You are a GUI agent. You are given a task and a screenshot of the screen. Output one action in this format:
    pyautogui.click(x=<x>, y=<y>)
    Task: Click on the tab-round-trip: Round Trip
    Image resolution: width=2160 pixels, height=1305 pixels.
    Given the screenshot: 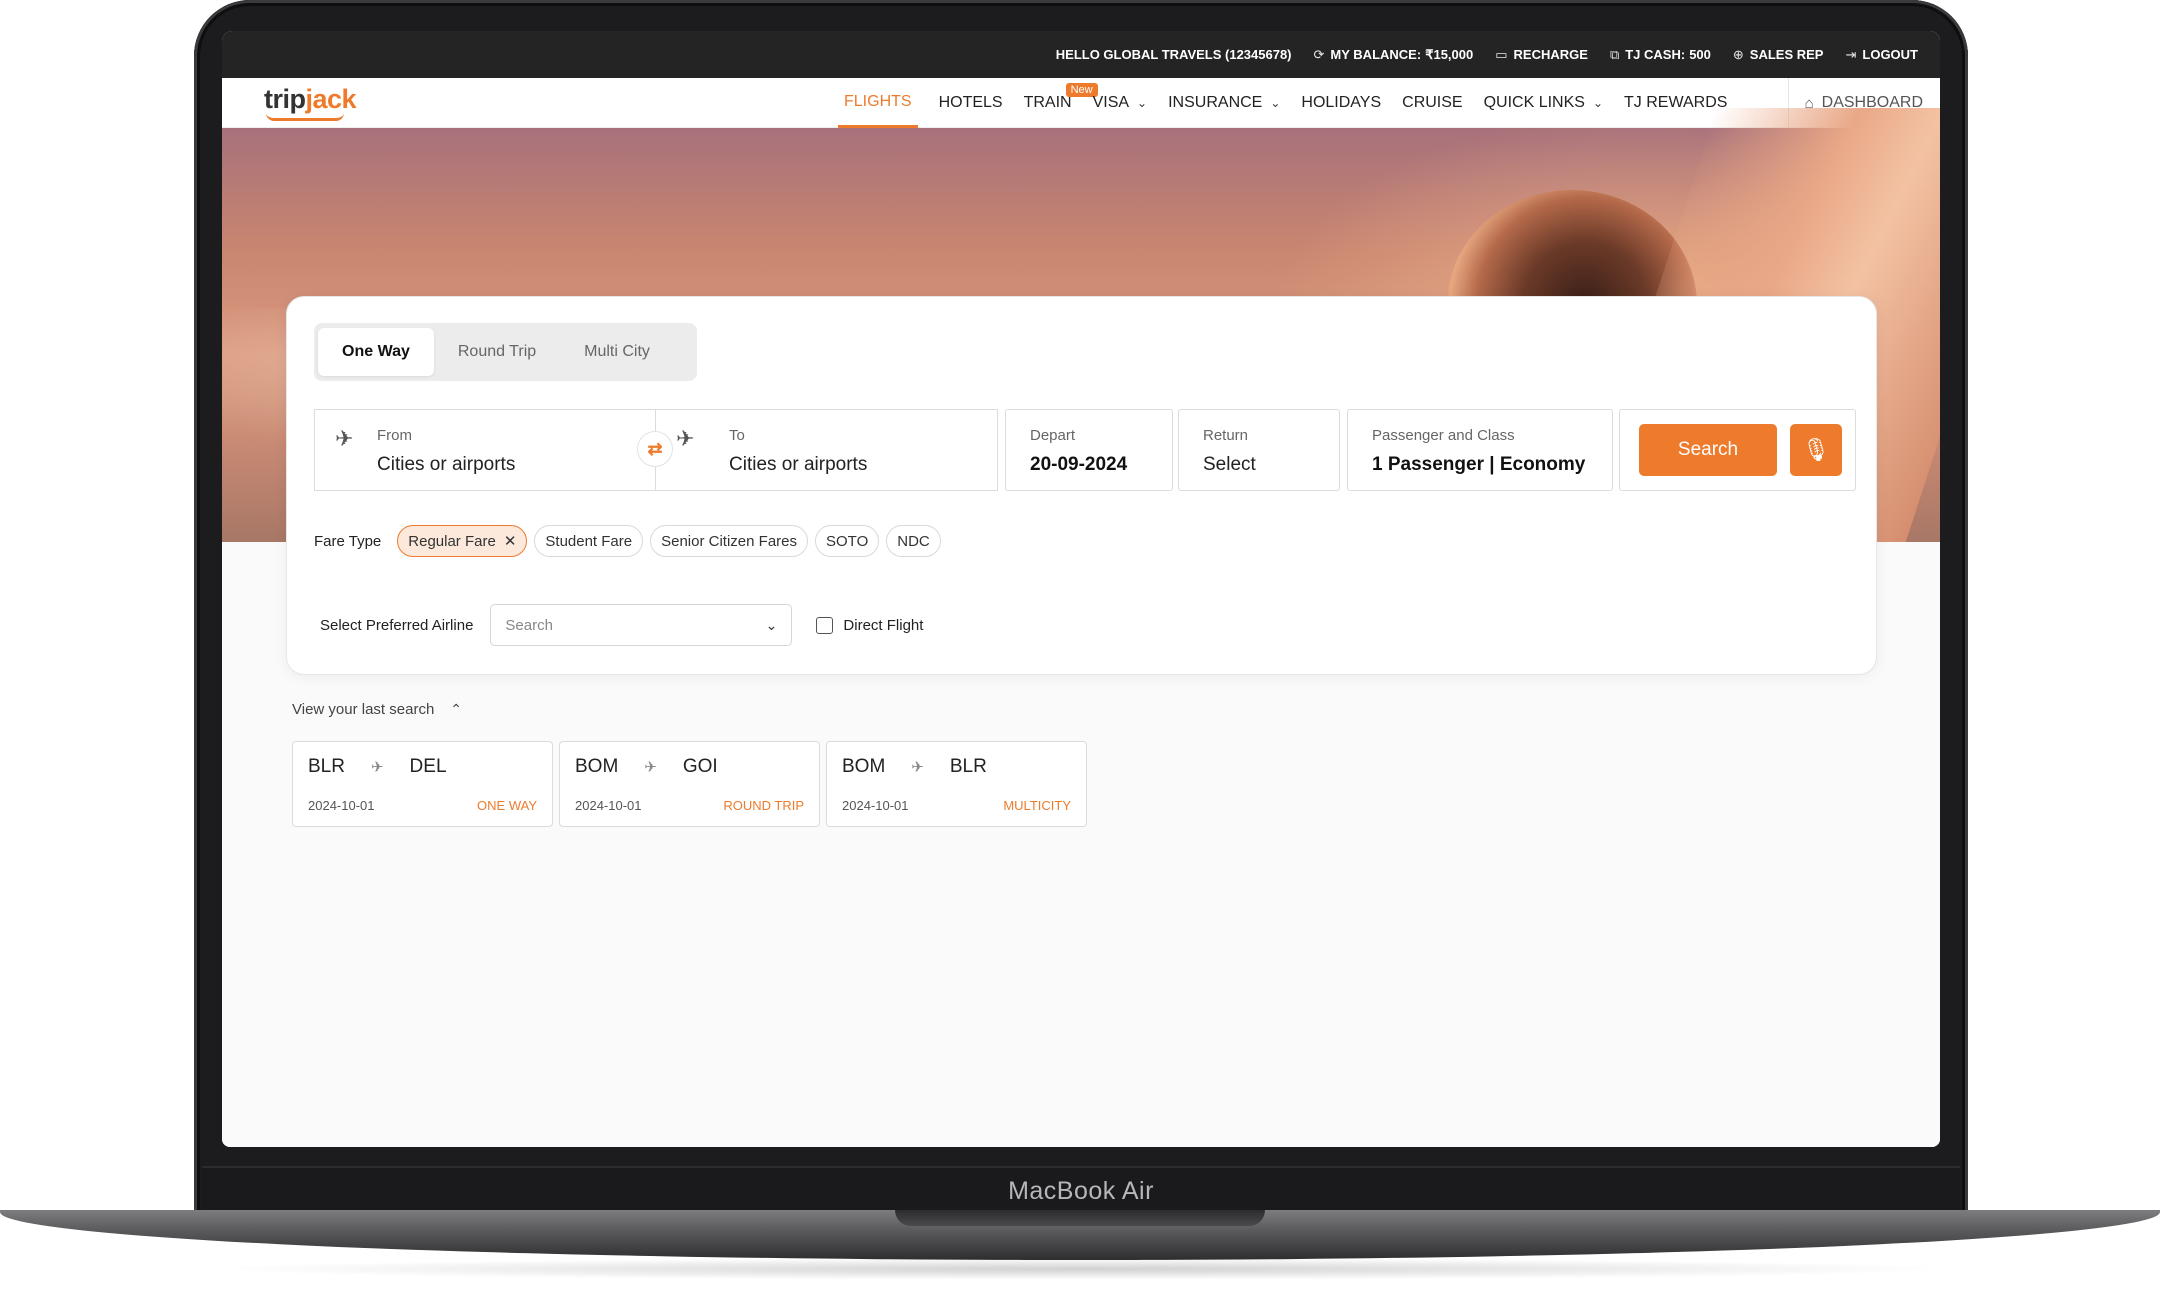 What is the action you would take?
    pyautogui.click(x=497, y=352)
    